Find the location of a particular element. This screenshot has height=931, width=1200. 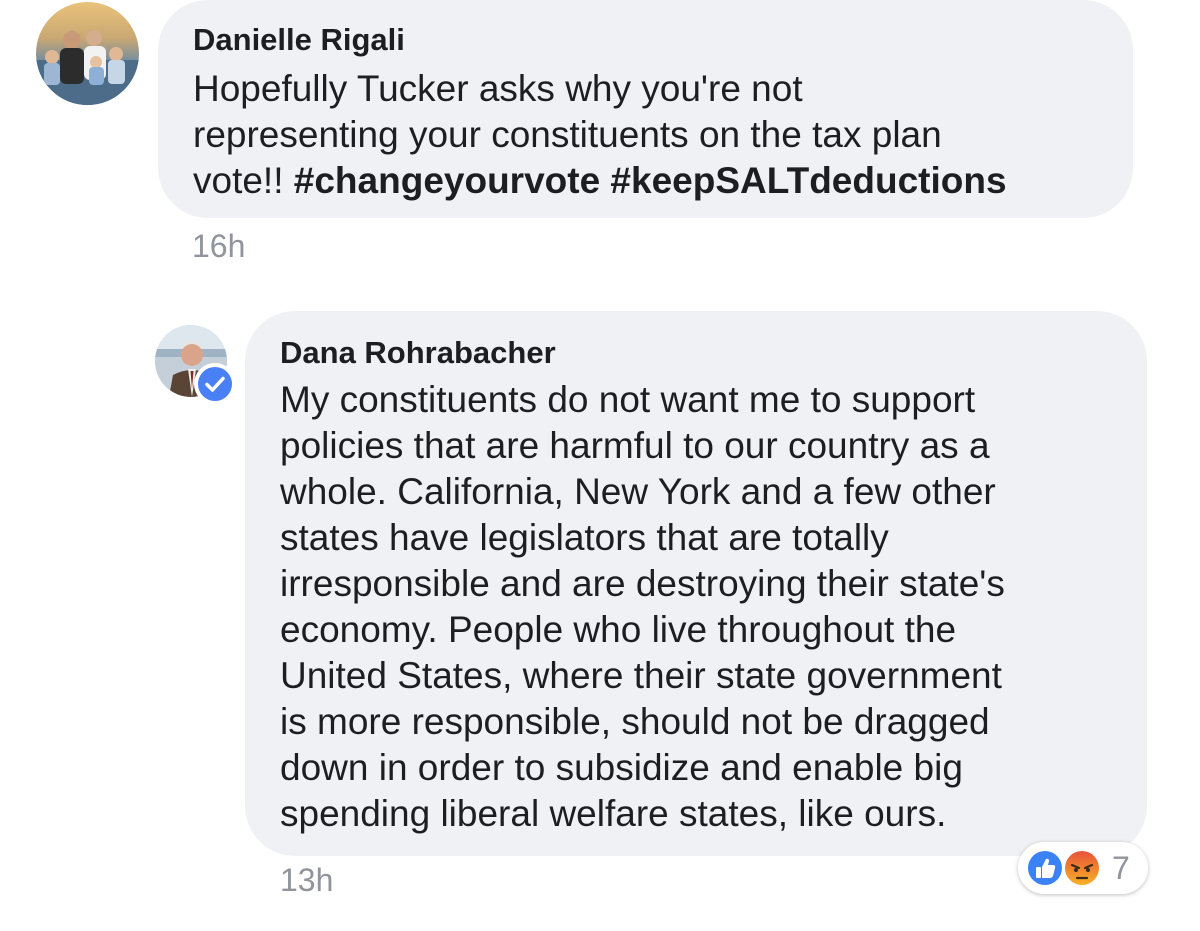

angry-icon is located at coordinates (1082, 868).